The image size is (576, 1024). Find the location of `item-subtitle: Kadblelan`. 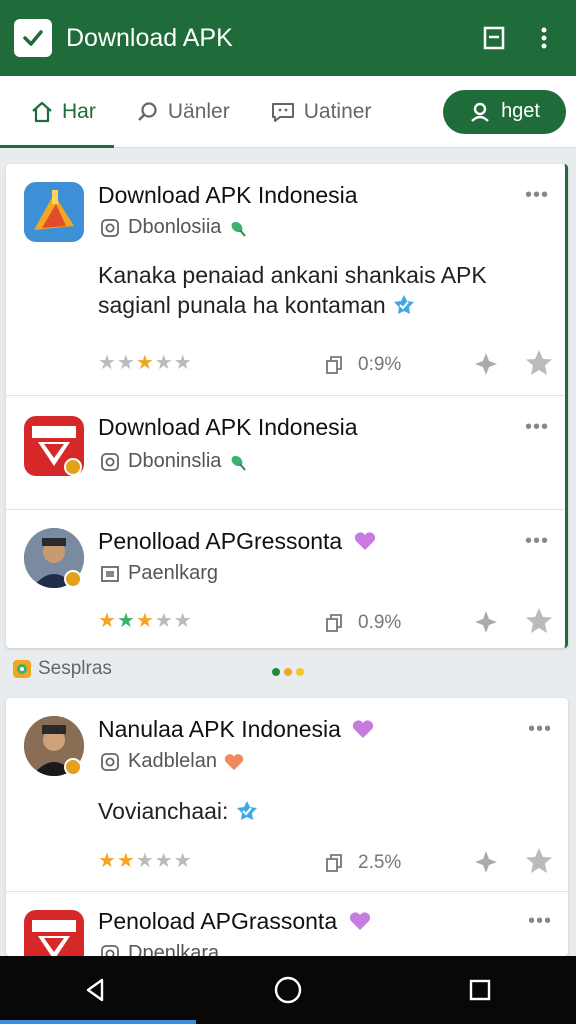

item-subtitle: Kadblelan is located at coordinates (176, 761).